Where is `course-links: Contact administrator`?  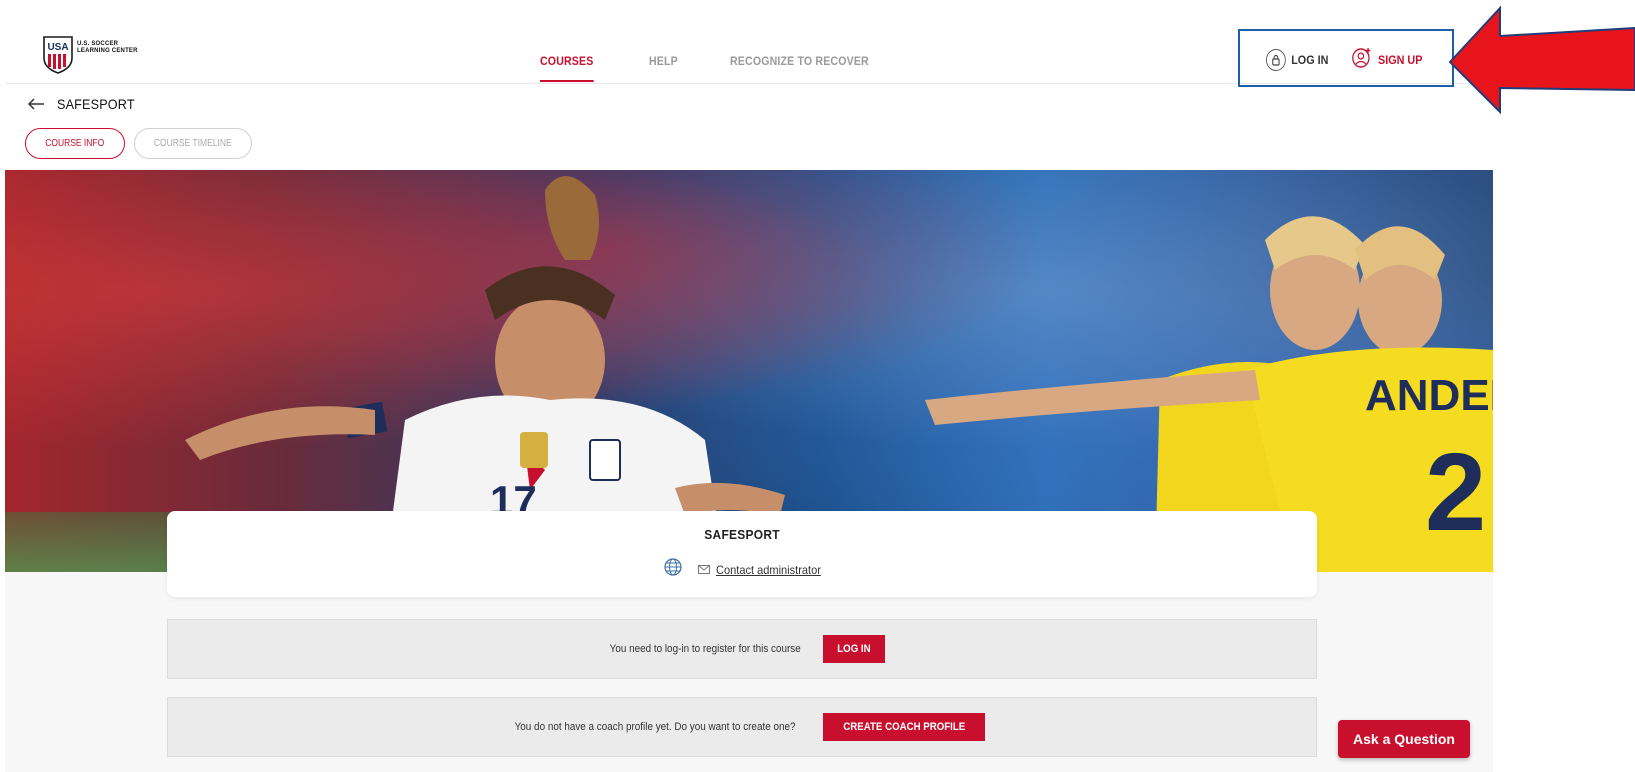 course-links: Contact administrator is located at coordinates (747, 569).